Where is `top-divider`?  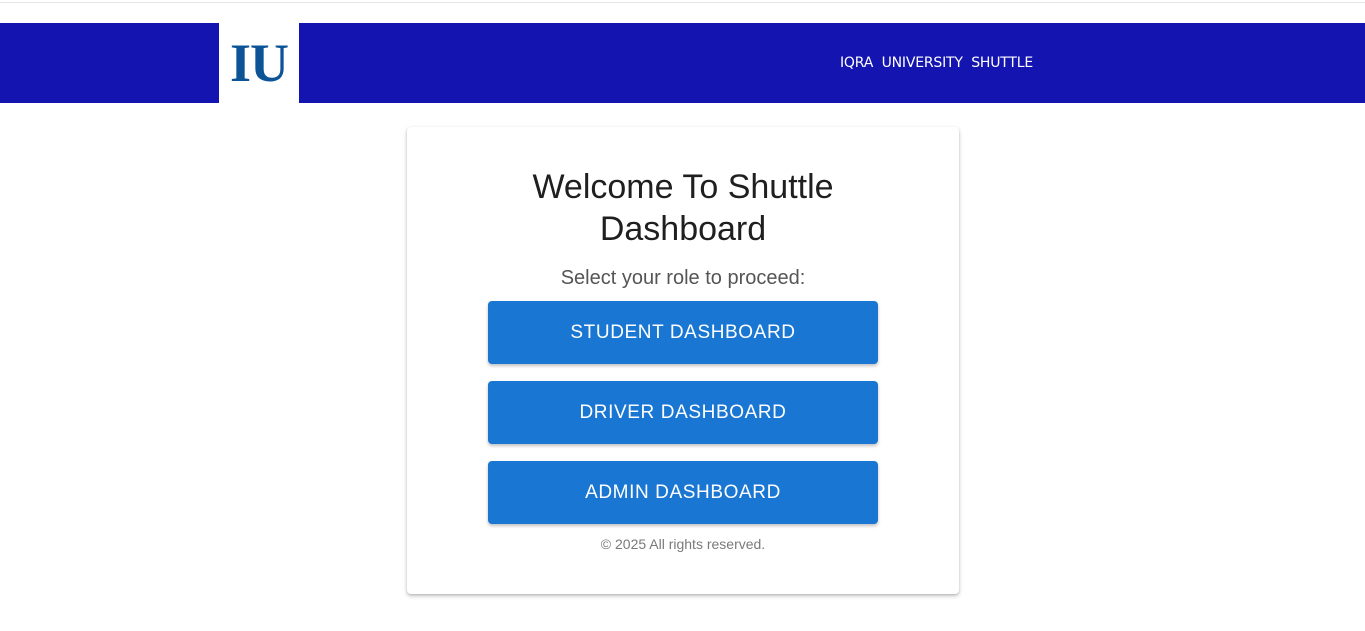 top-divider is located at coordinates (682, 2).